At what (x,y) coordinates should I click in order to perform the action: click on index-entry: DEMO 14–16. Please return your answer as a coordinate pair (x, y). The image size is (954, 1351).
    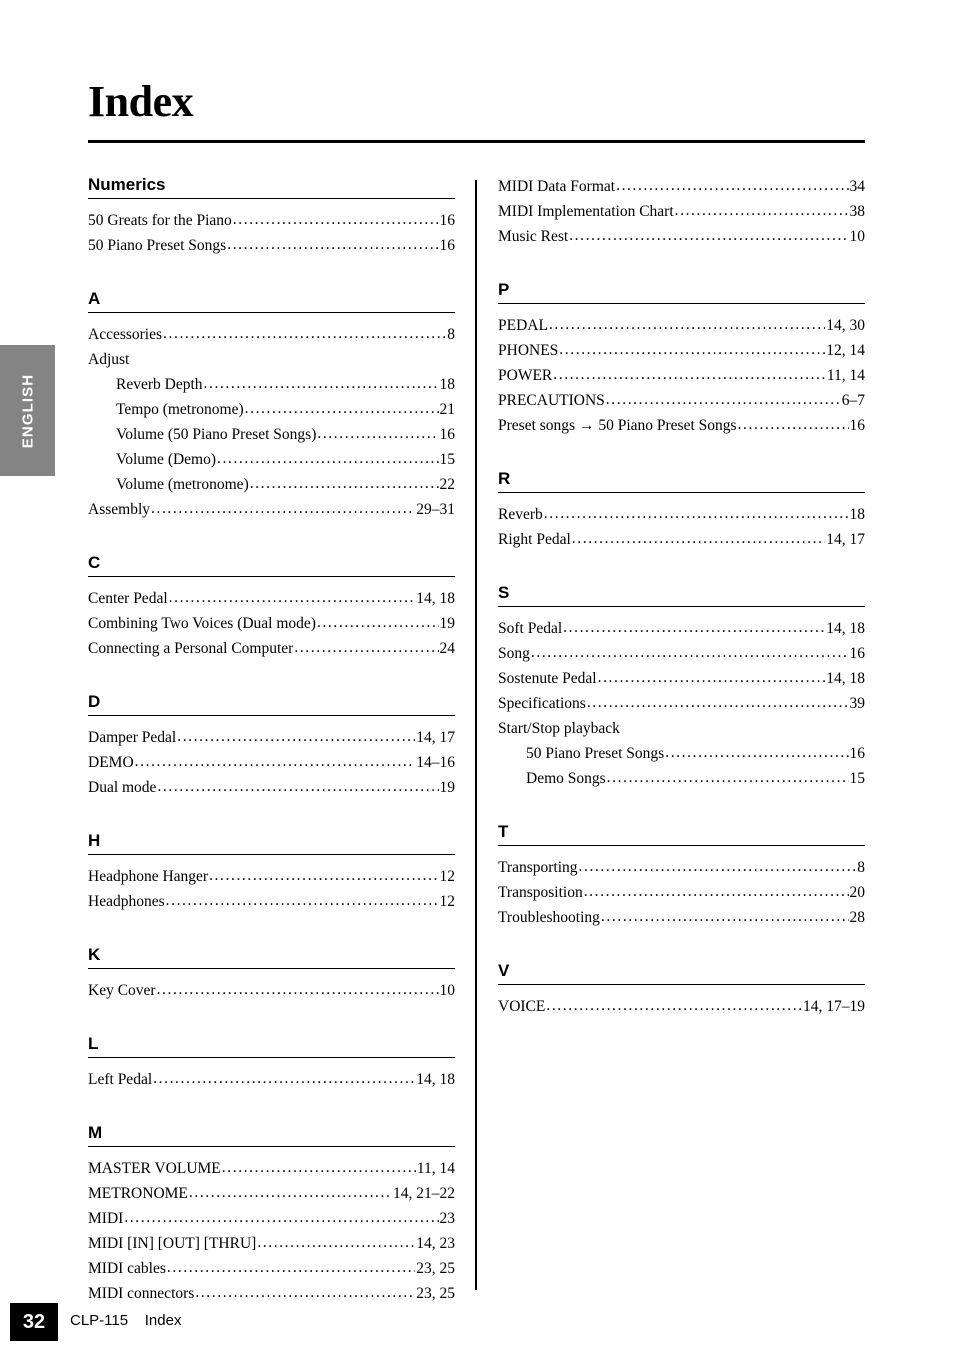
    Looking at the image, I should click on (271, 762).